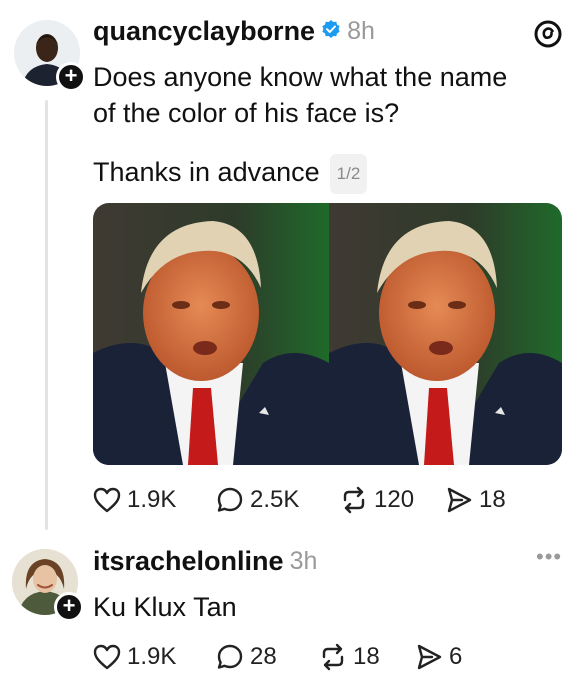 Image resolution: width=582 pixels, height=683 pixels. Describe the element at coordinates (300, 77) in the screenshot. I see `post-text-line: Does anyone know what the name` at that location.